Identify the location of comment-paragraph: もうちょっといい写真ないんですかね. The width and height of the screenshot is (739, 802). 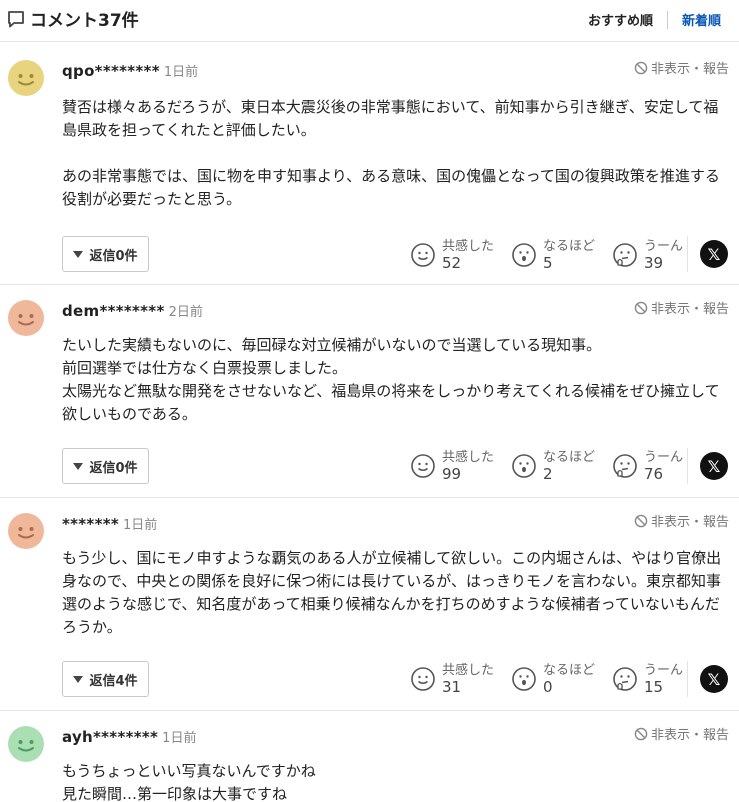
(189, 771).